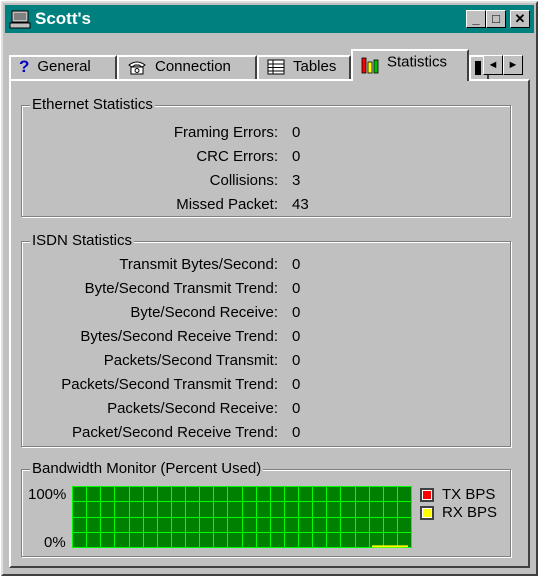 This screenshot has height=579, width=541. I want to click on minimize-icon: _, so click(476, 18).